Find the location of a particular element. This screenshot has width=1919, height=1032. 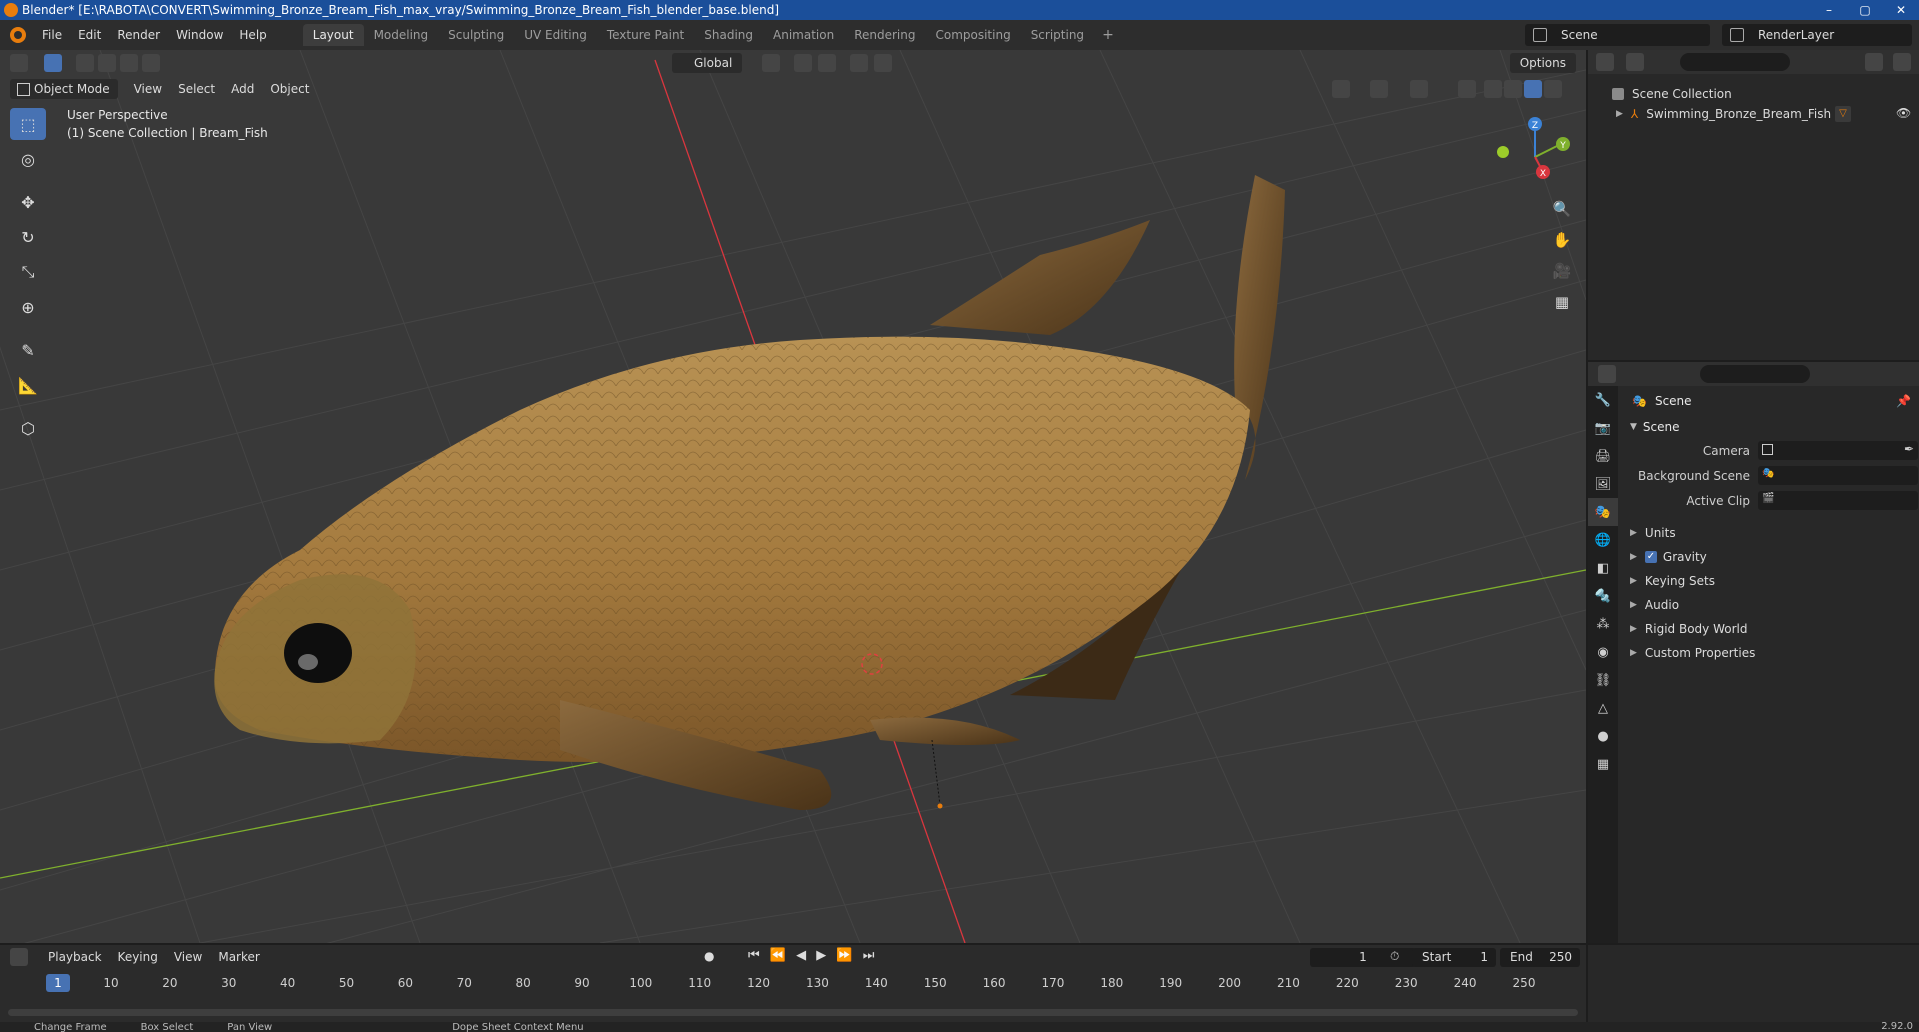

menu-marker: Marker is located at coordinates (238, 957).